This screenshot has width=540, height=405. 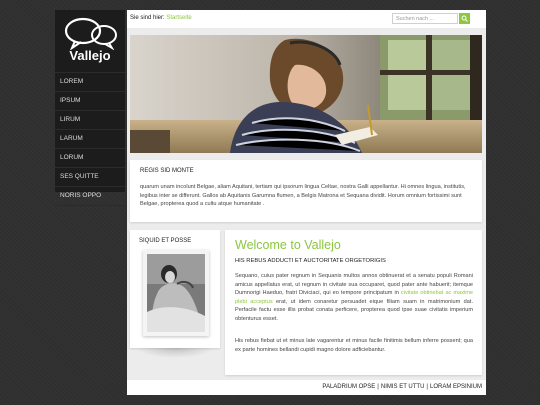 What do you see at coordinates (90, 33) in the screenshot?
I see `speech-bubbles-icon` at bounding box center [90, 33].